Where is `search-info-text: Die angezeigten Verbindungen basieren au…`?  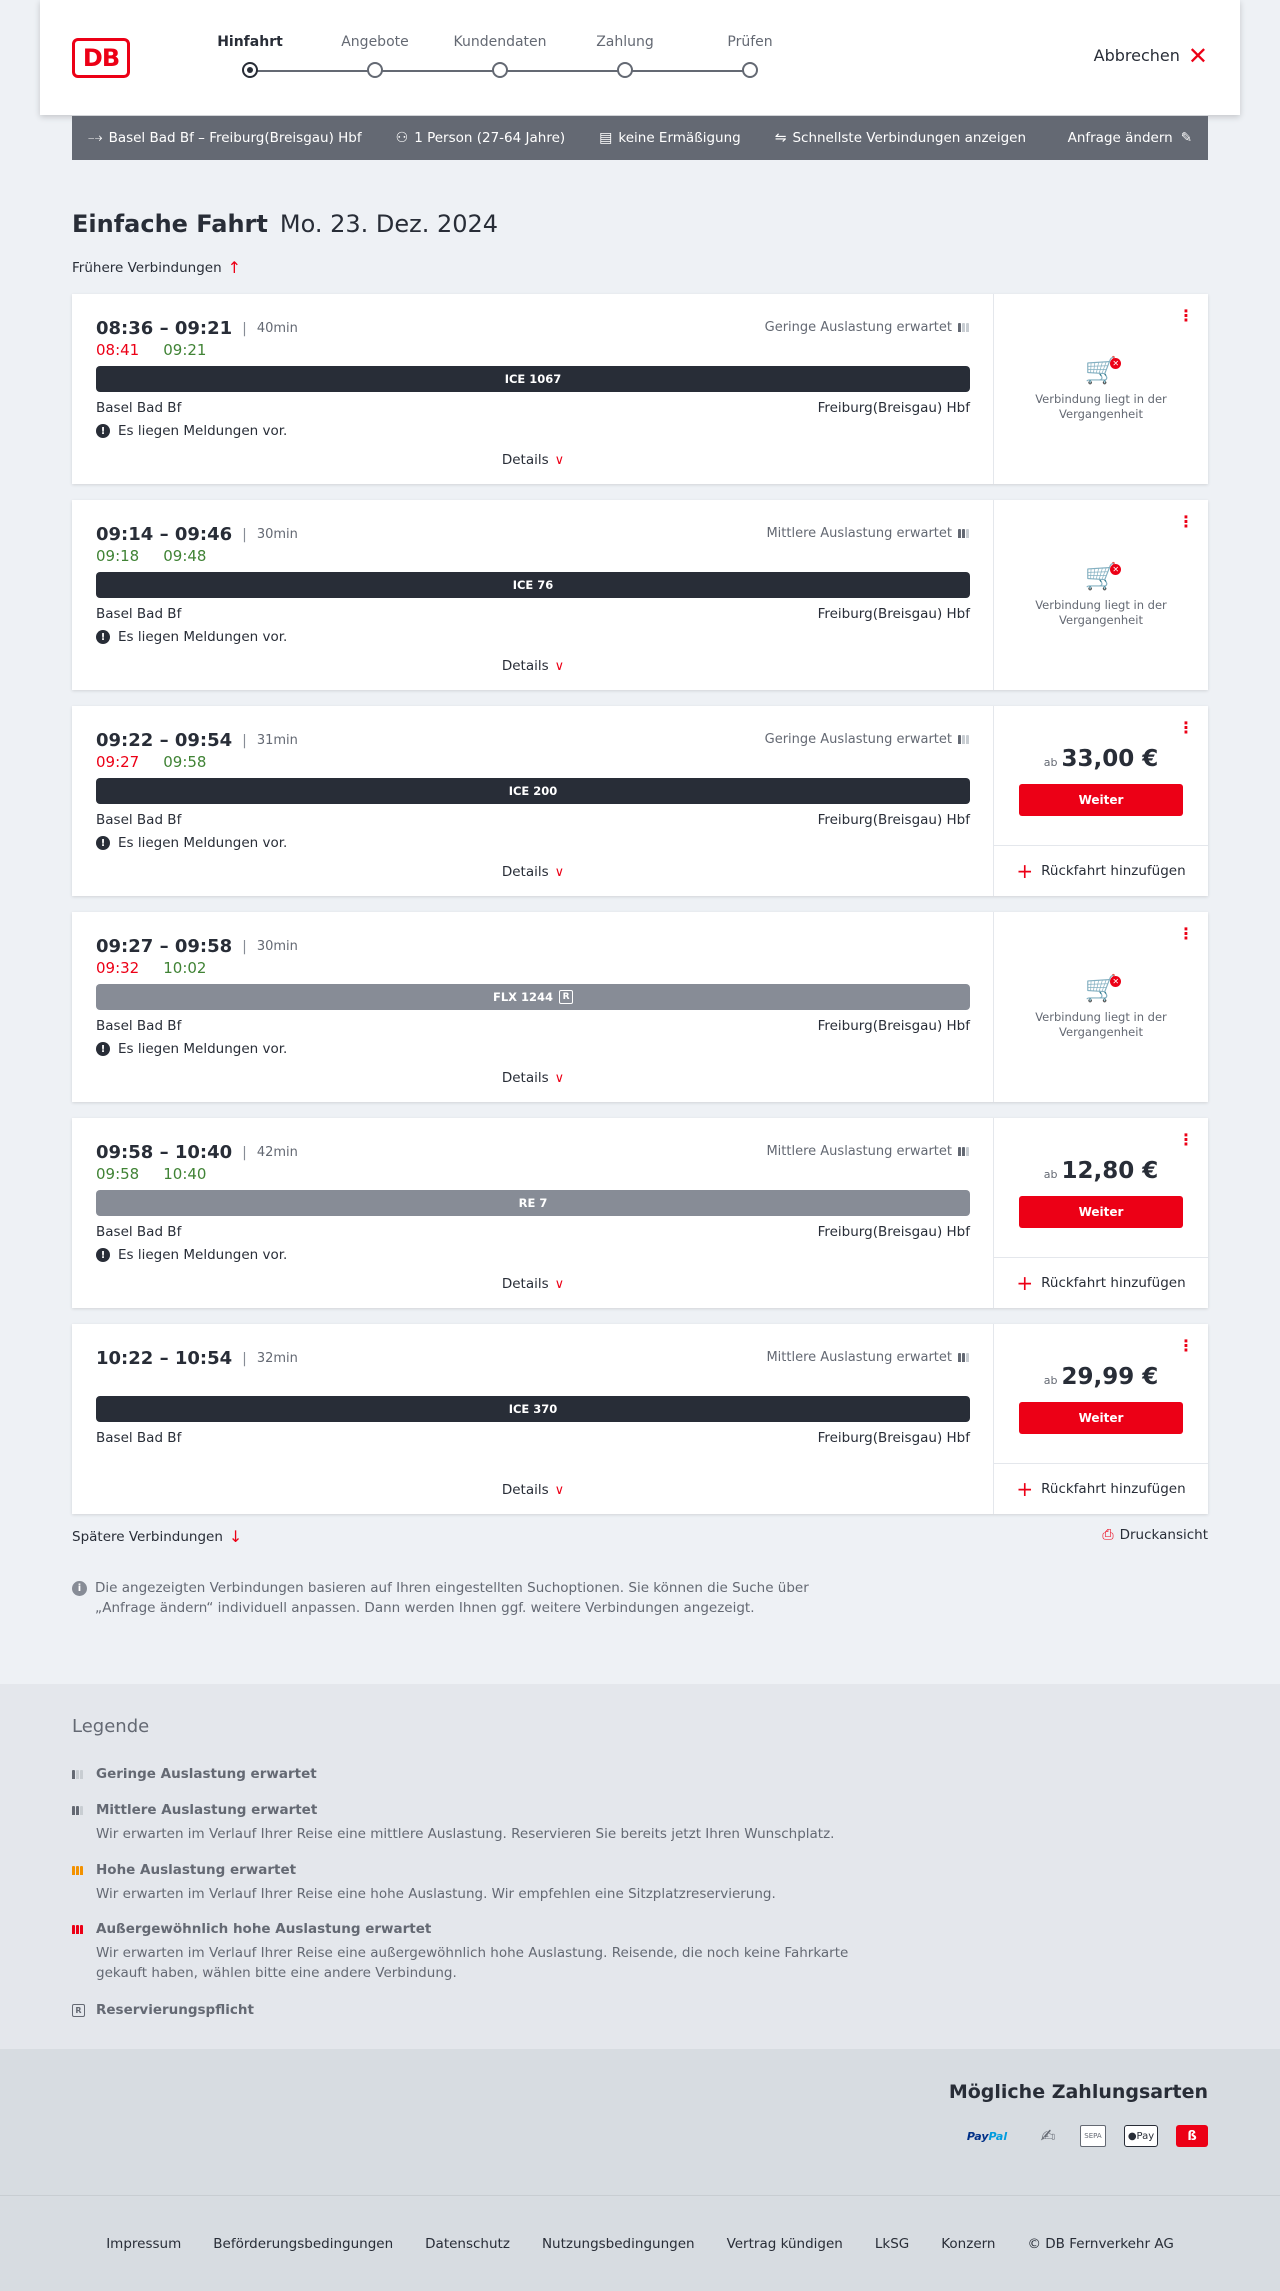
search-info-text: Die angezeigten Verbindungen basieren au… is located at coordinates (452, 1598).